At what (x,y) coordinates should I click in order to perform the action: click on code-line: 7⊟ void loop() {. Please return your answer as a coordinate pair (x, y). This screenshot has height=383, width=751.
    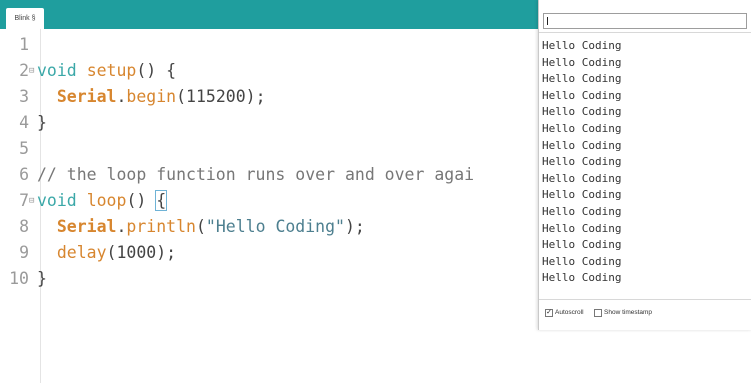
    Looking at the image, I should click on (272, 201).